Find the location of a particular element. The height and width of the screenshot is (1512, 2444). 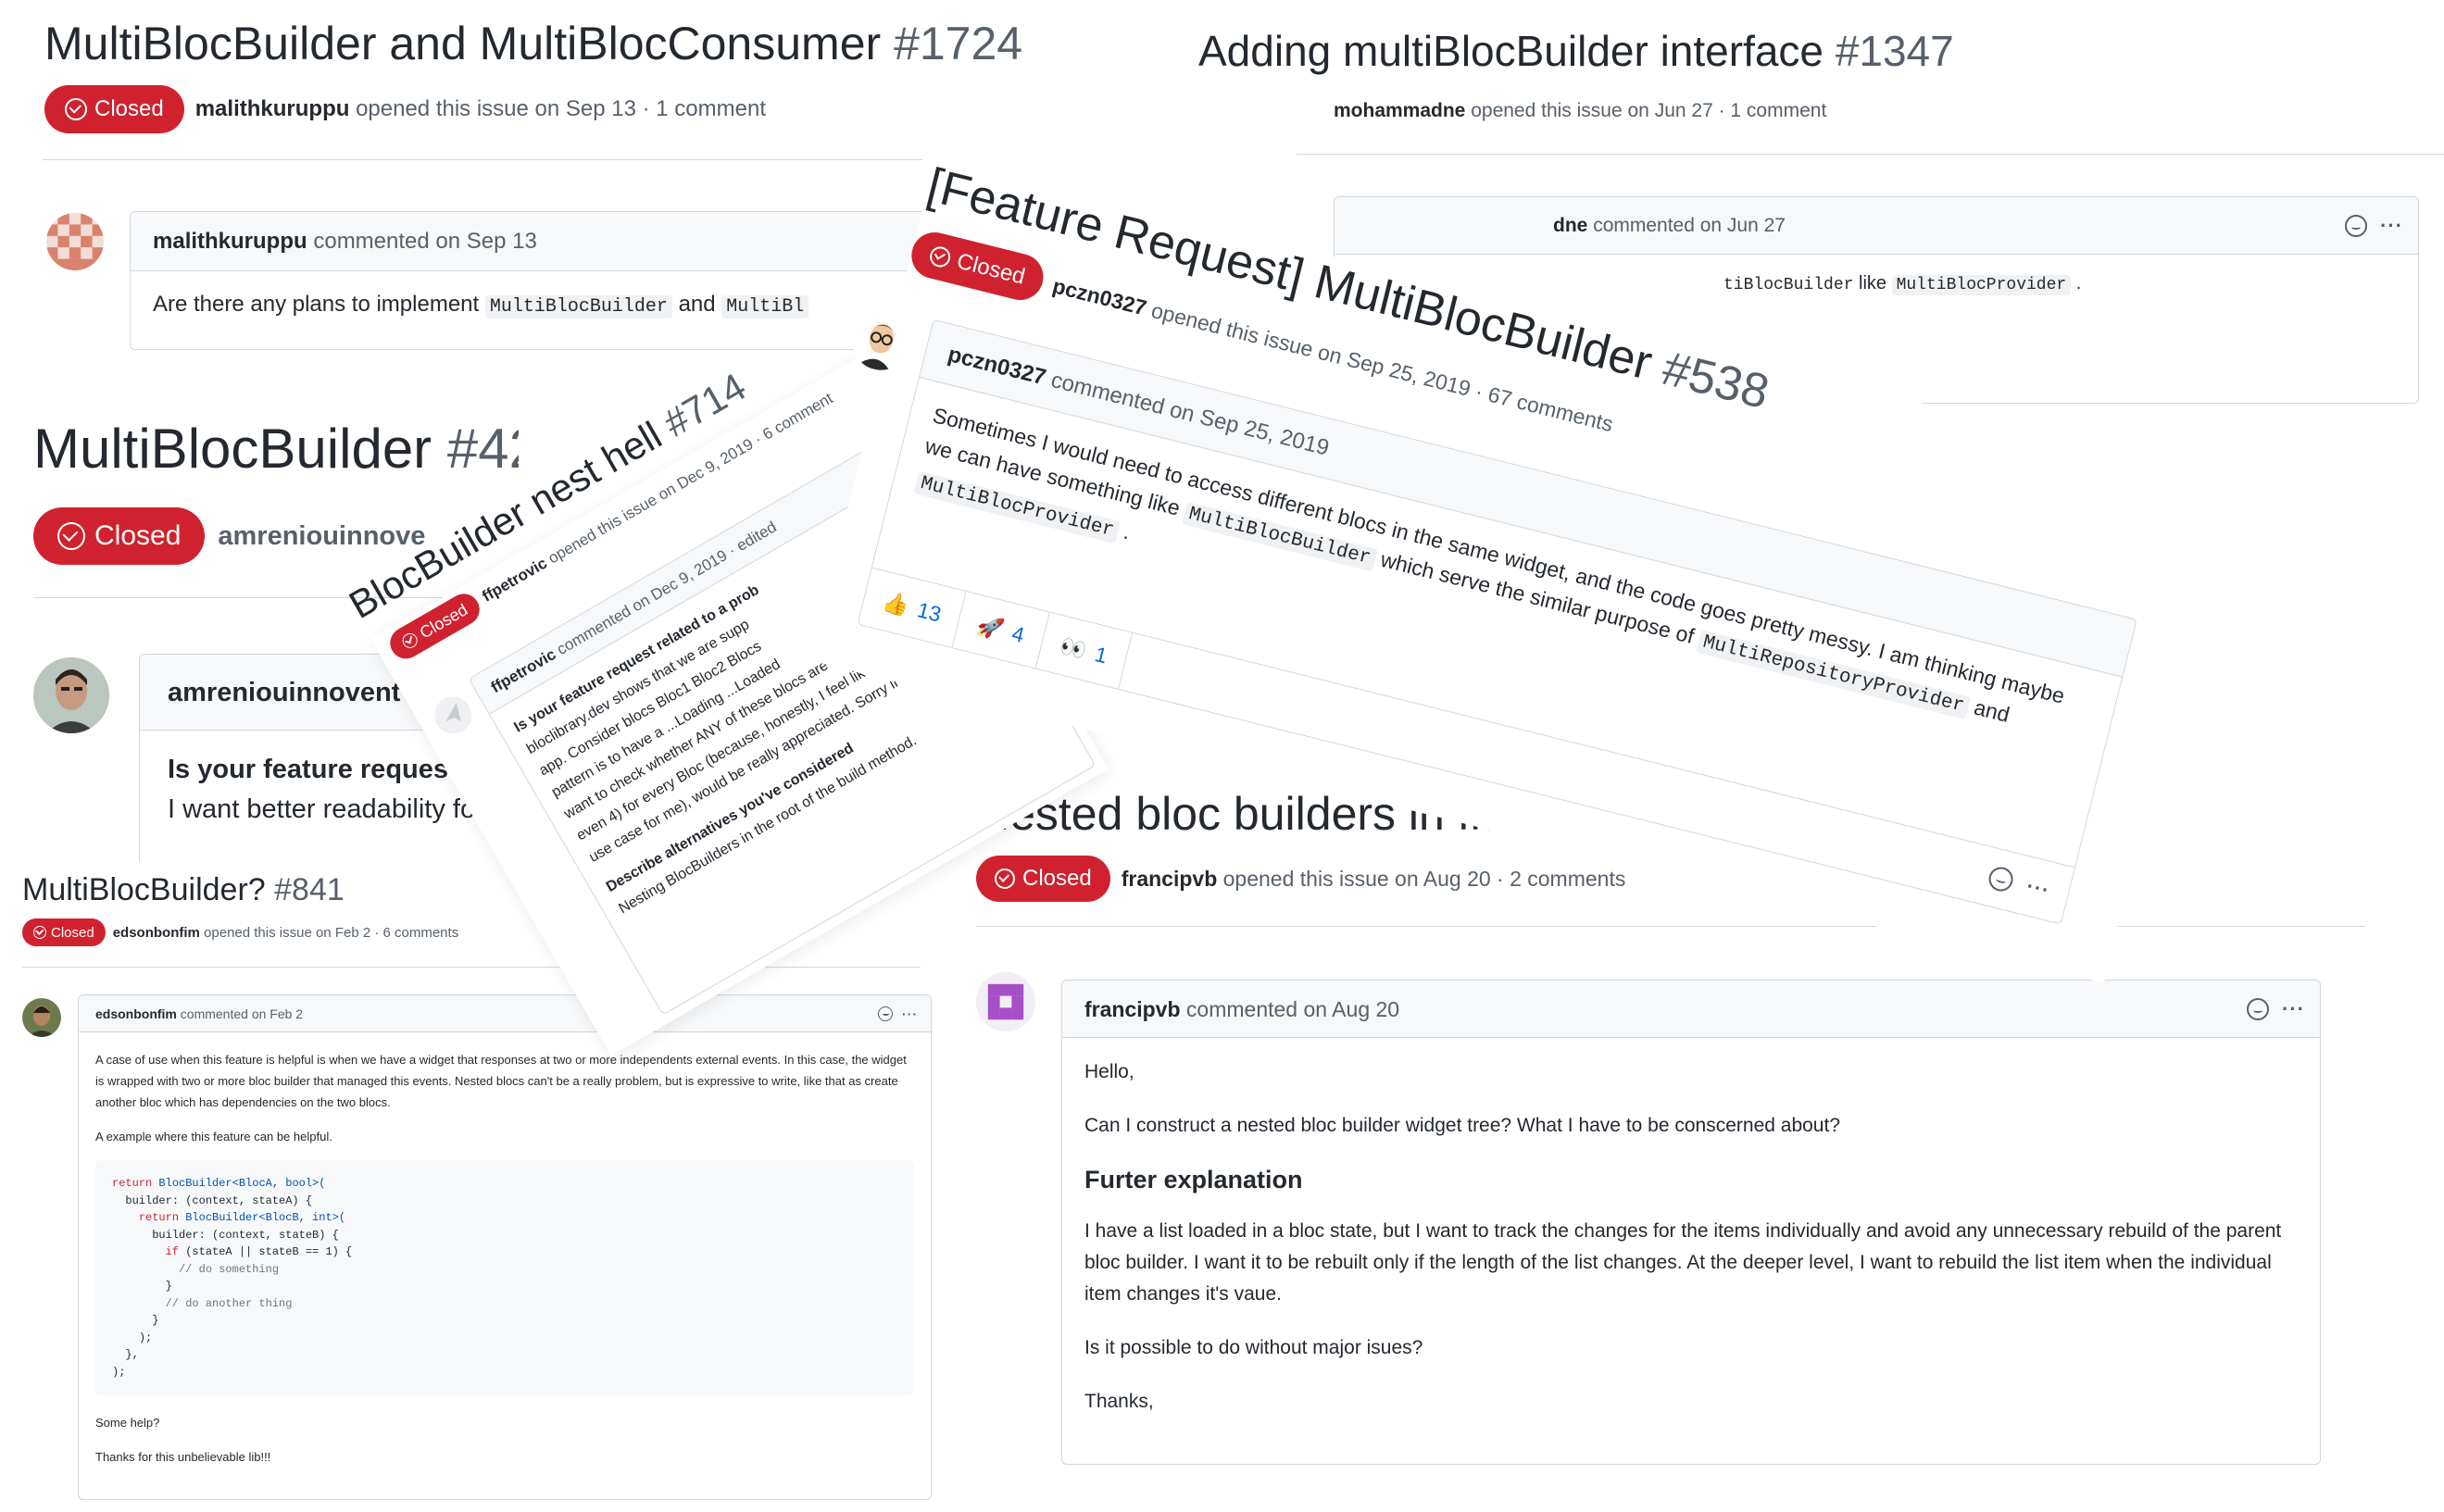

issue-number: #1347 is located at coordinates (1894, 51).